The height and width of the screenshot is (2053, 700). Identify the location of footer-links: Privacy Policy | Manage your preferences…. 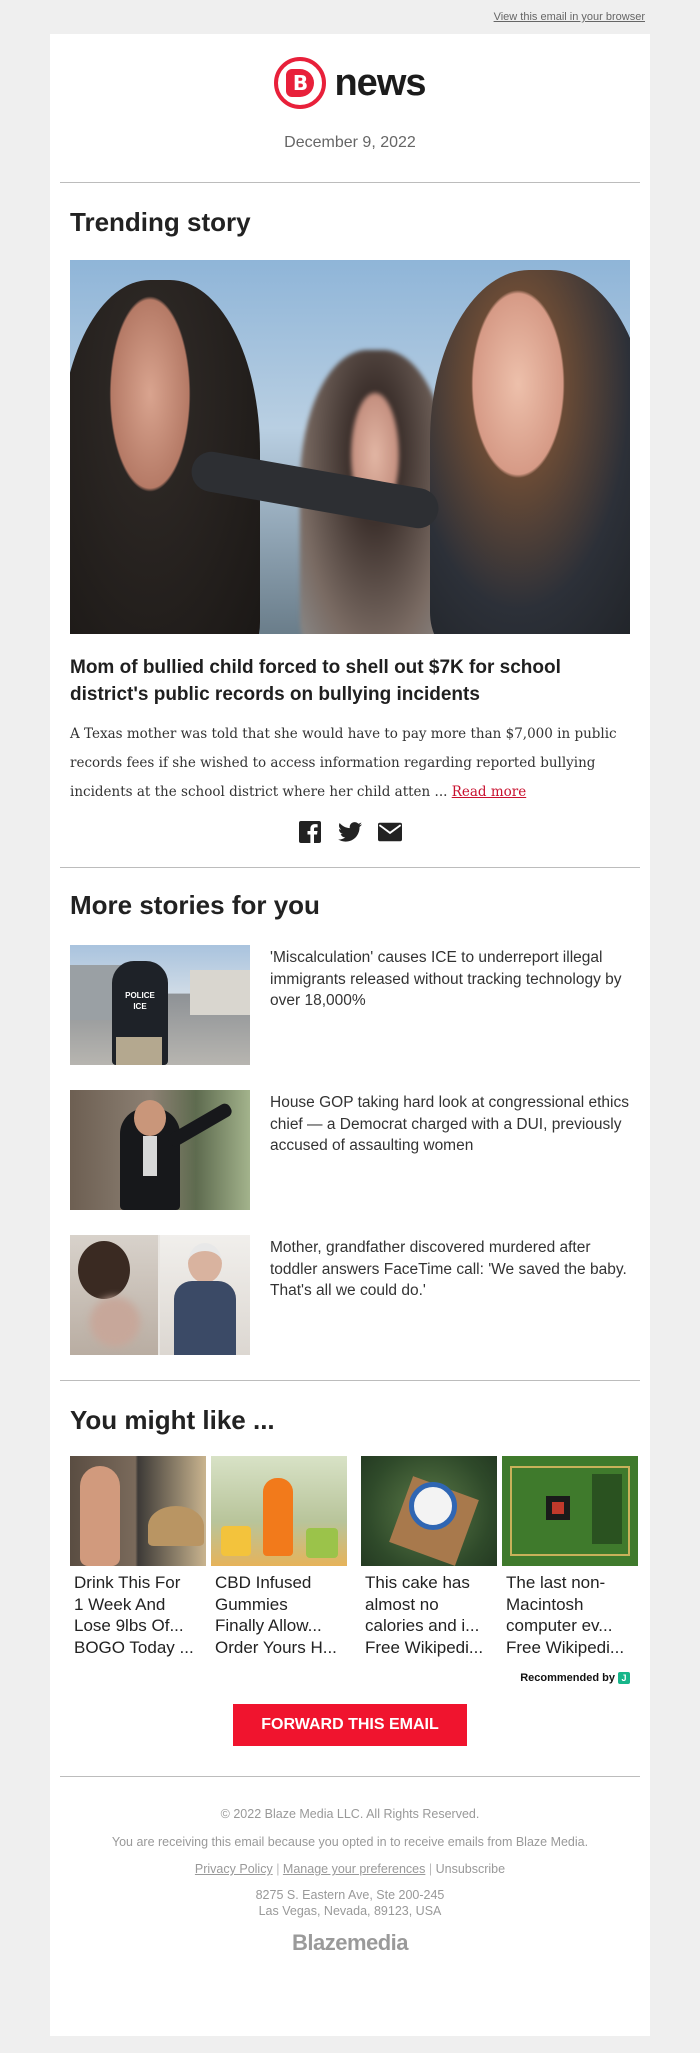
(350, 1869).